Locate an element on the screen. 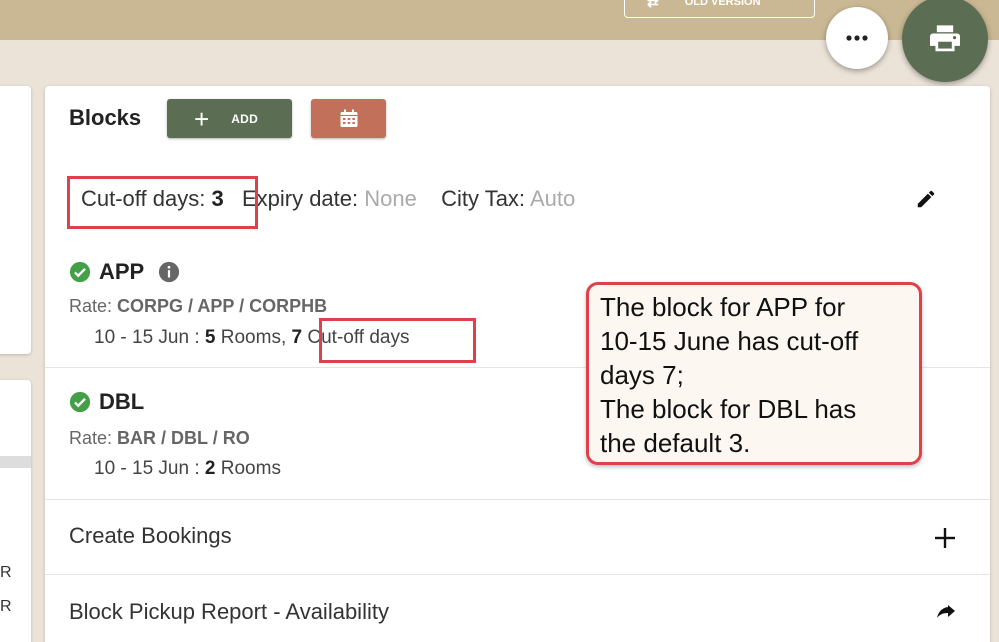 The image size is (999, 642). calendar-button is located at coordinates (348, 118).